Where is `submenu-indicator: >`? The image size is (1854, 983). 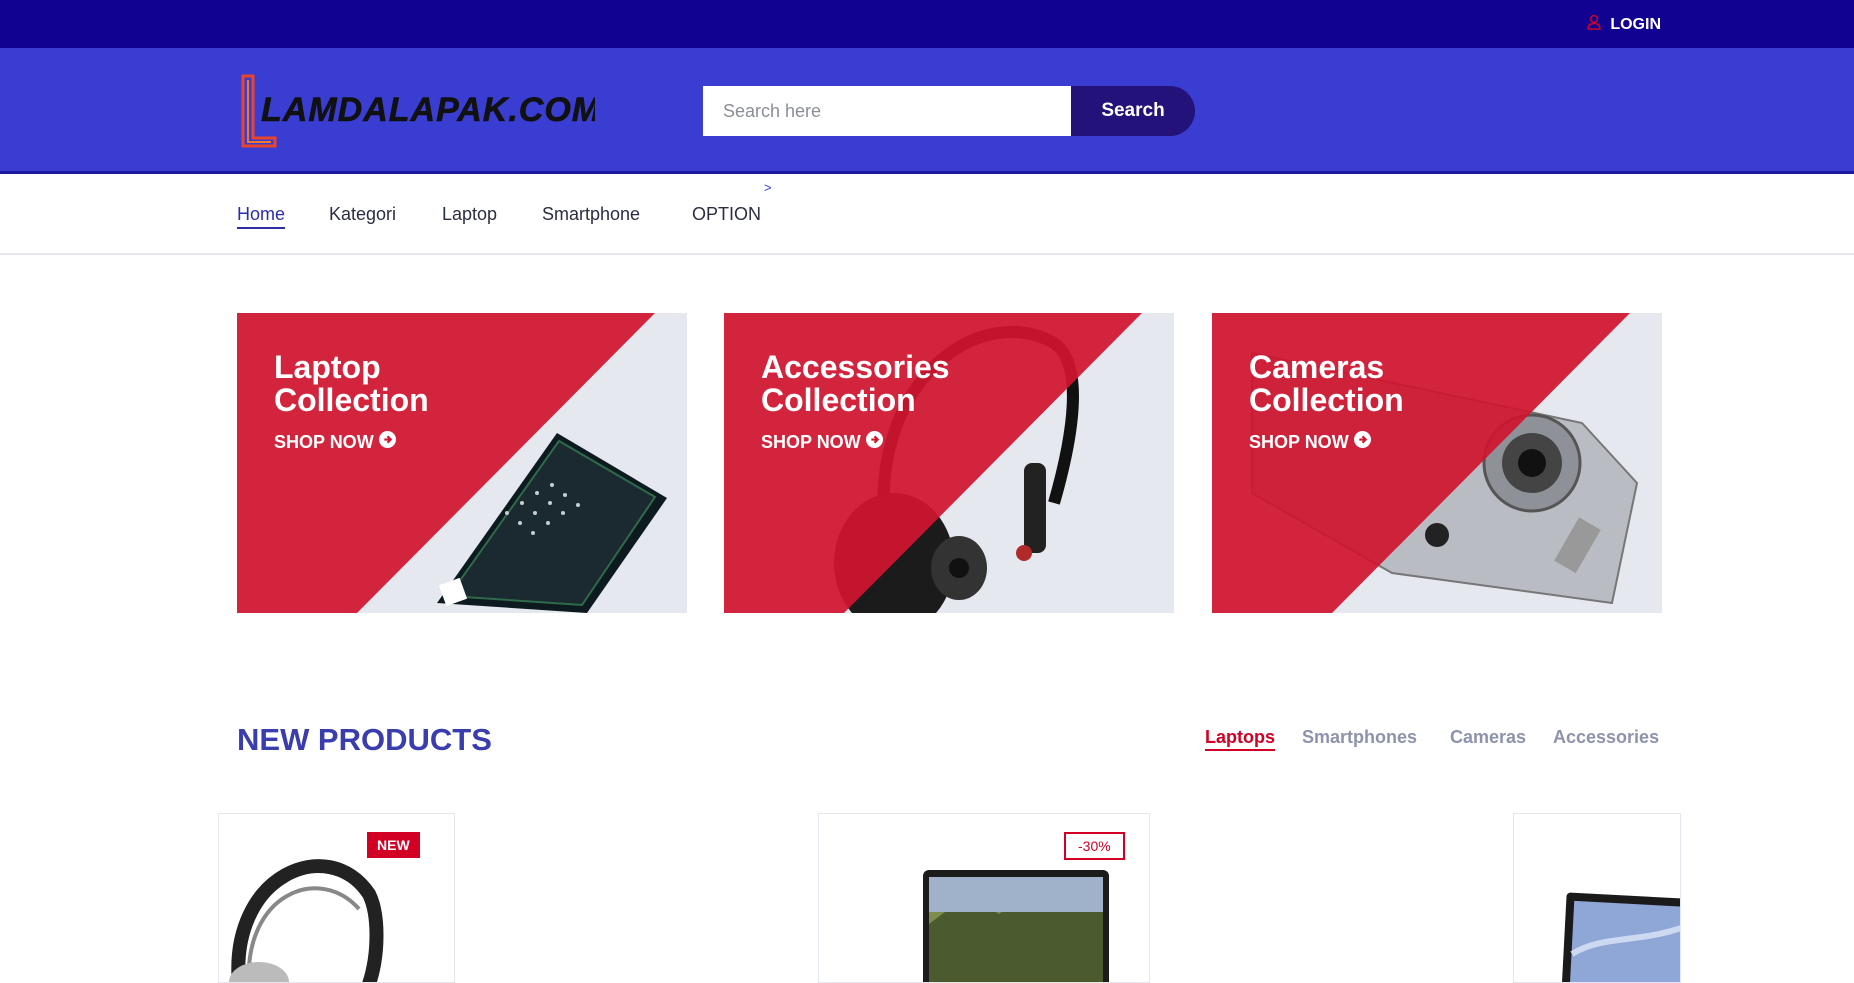 submenu-indicator: > is located at coordinates (768, 187).